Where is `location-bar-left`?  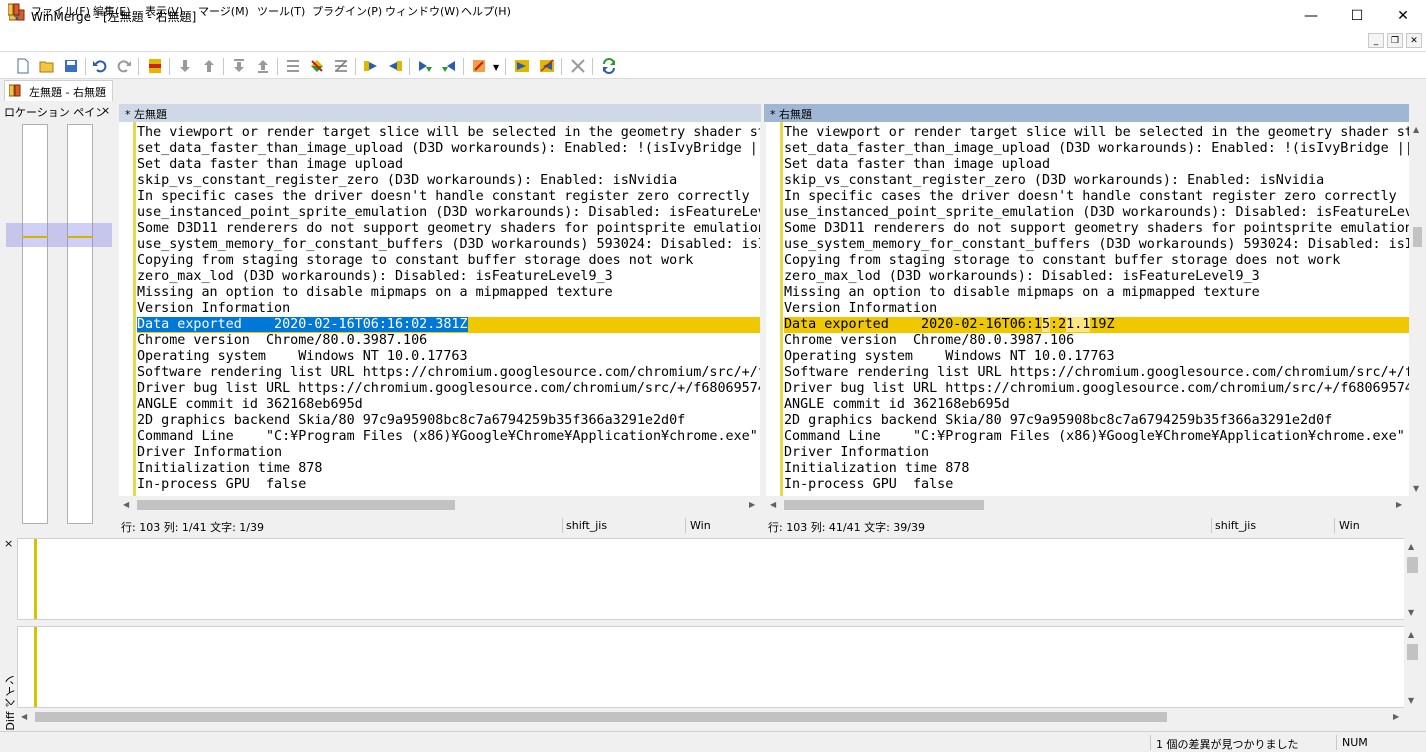 location-bar-left is located at coordinates (35, 324).